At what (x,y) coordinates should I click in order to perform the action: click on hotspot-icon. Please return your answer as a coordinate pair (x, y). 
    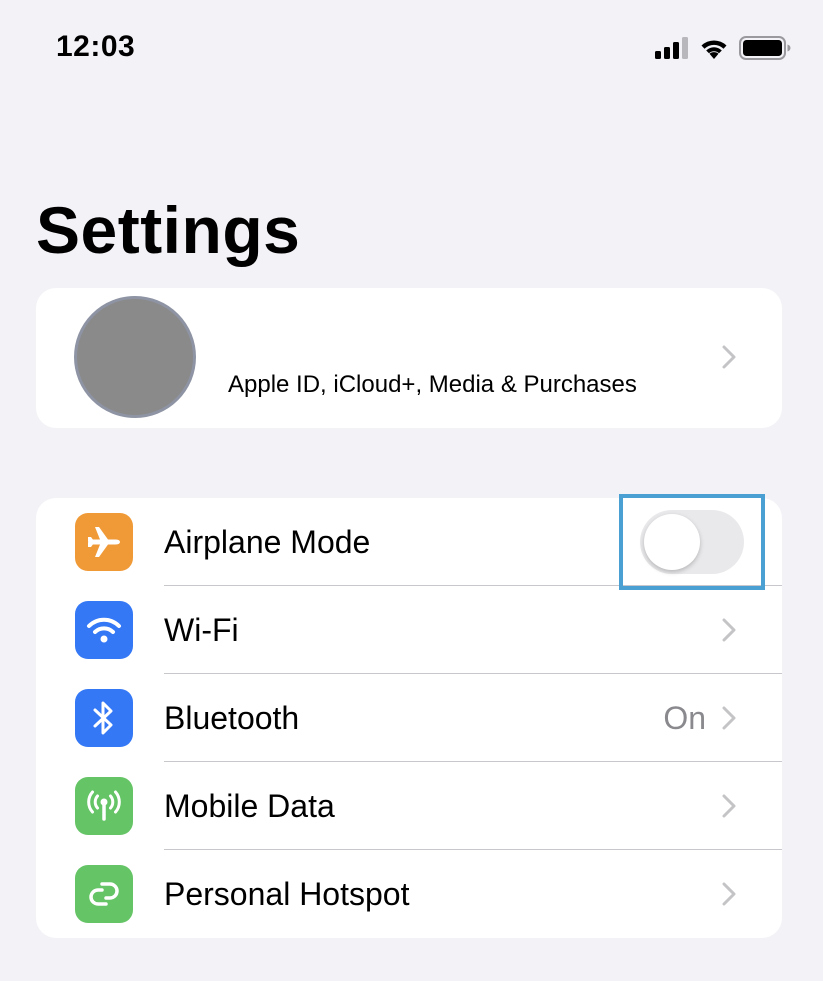
    Looking at the image, I should click on (104, 894).